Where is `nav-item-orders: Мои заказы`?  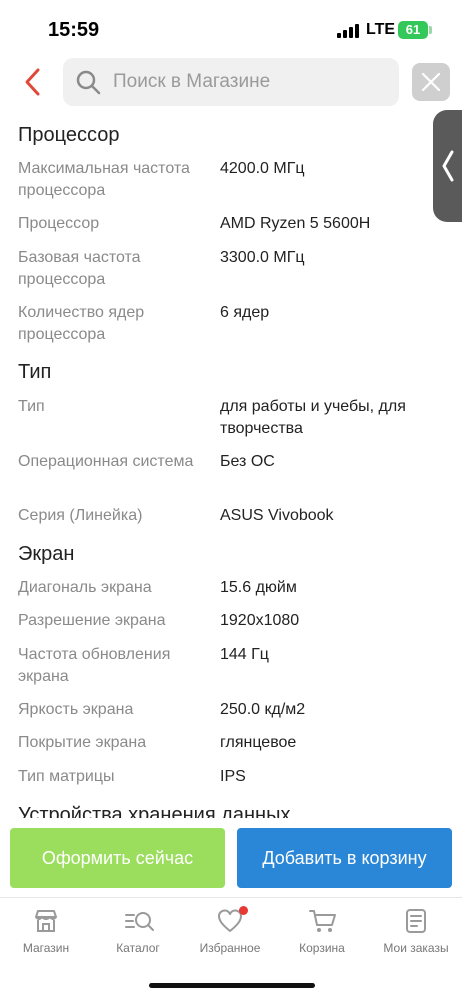
nav-item-orders: Мои заказы is located at coordinates (416, 934).